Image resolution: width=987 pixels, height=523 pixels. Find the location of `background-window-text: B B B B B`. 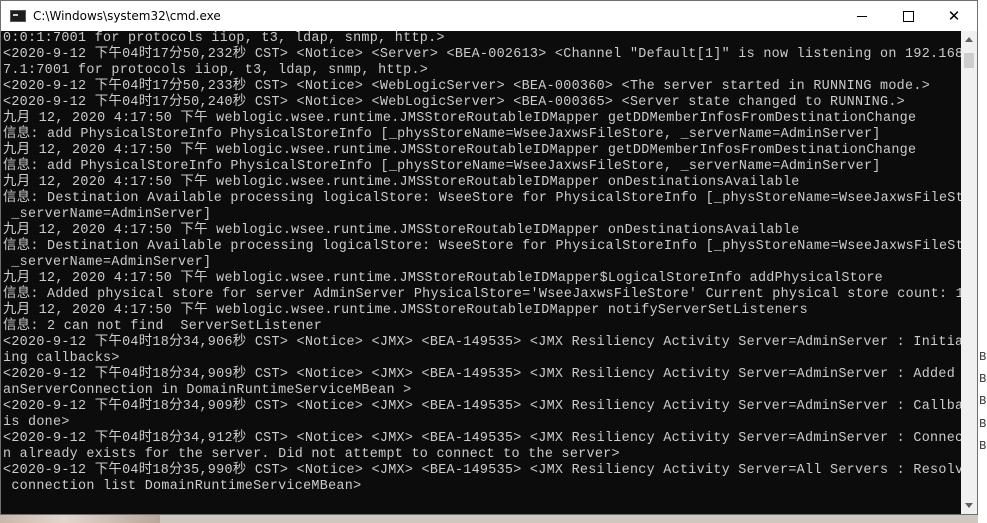

background-window-text: B B B B B is located at coordinates (983, 401).